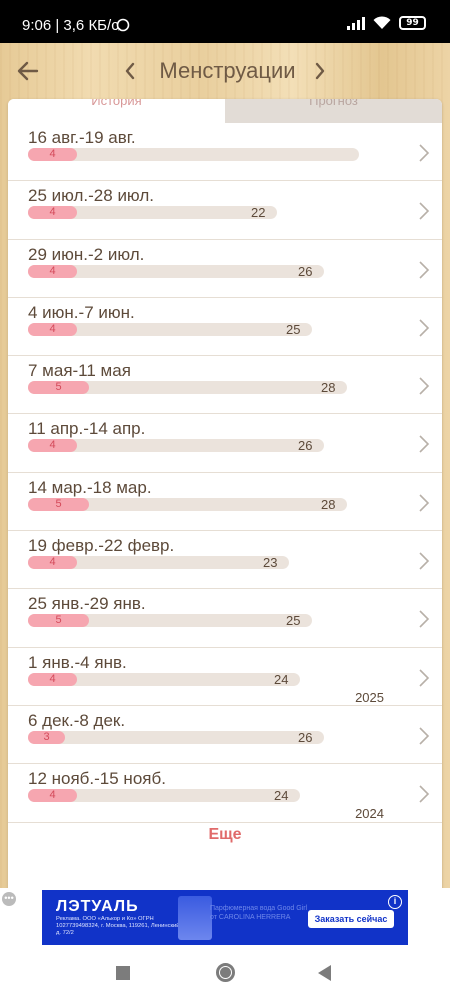 This screenshot has width=450, height=1000. I want to click on signal-icon, so click(356, 23).